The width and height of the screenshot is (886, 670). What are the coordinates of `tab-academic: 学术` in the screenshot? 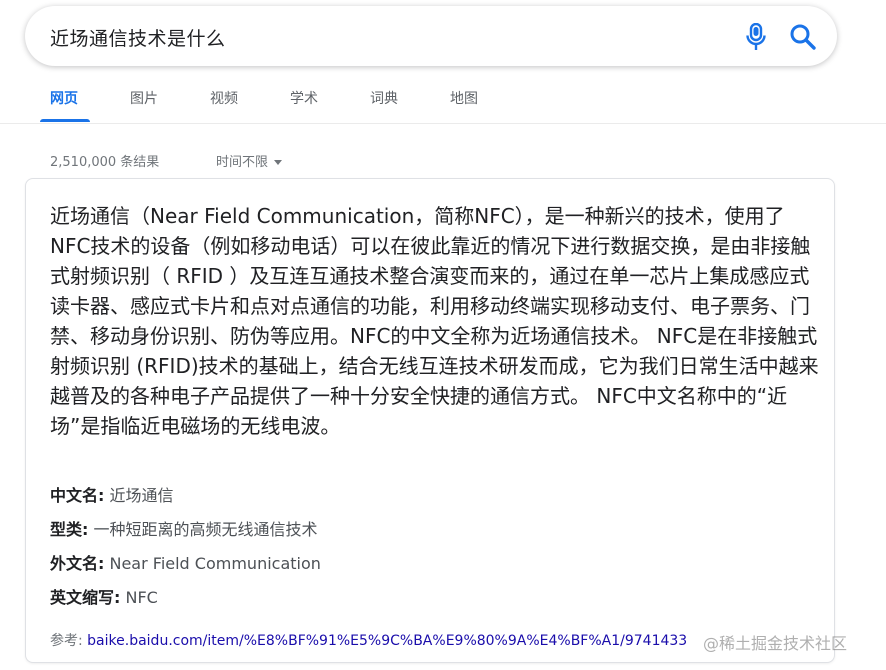 It's located at (304, 98).